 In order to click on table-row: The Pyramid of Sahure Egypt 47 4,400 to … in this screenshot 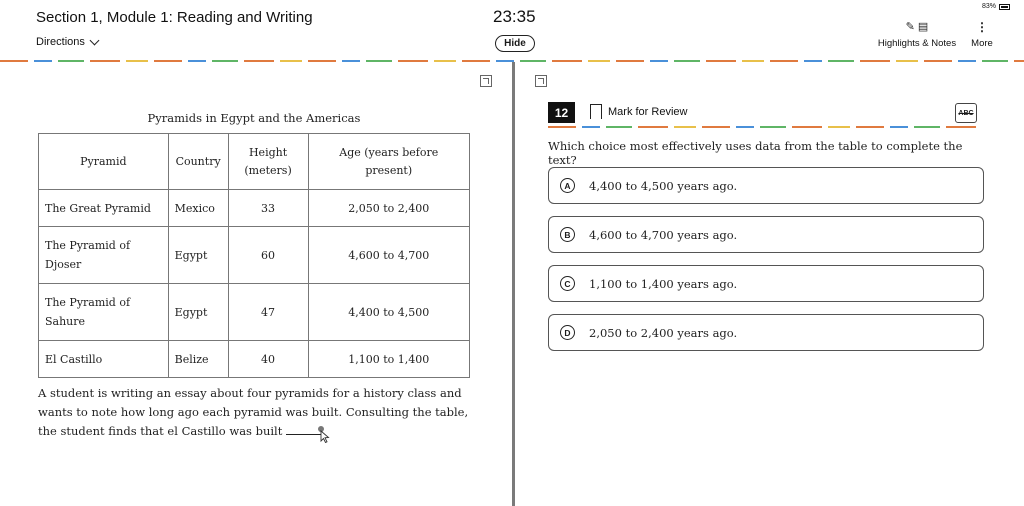, I will do `click(254, 312)`.